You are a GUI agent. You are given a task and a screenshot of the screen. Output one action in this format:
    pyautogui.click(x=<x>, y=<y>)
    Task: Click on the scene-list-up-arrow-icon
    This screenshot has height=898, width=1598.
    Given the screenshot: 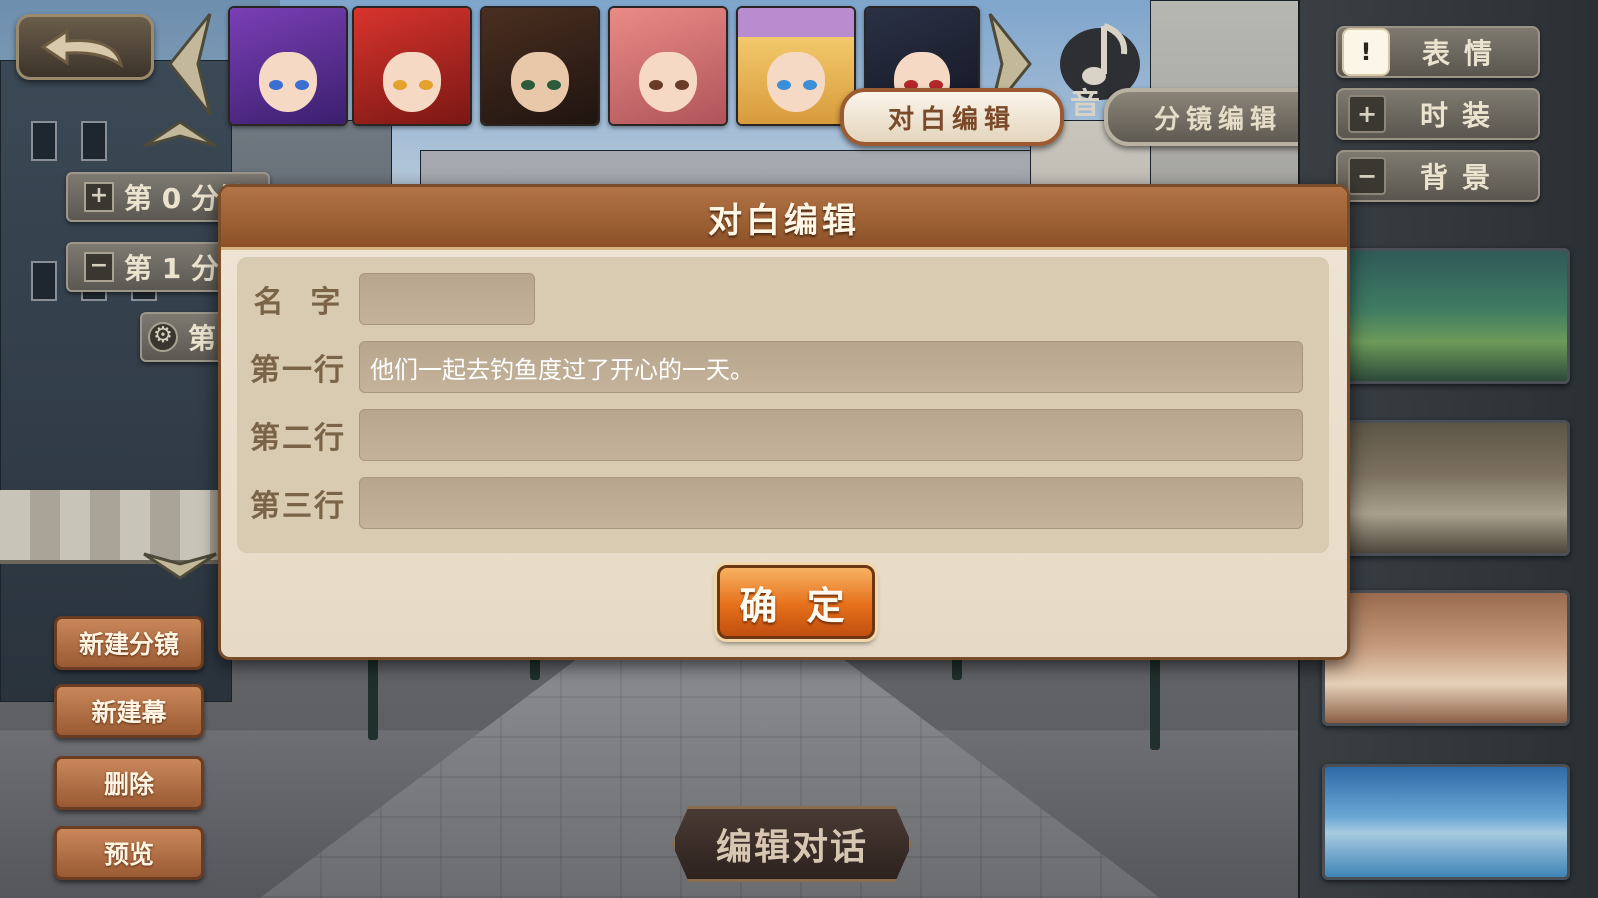 What is the action you would take?
    pyautogui.click(x=180, y=133)
    